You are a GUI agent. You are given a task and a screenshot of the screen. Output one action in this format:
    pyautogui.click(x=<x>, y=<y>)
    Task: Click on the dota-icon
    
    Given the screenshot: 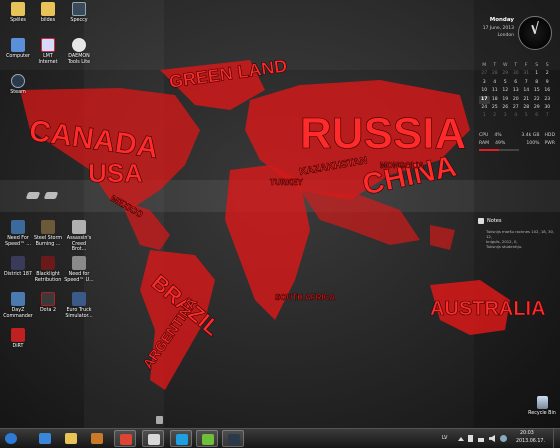 What is the action you would take?
    pyautogui.click(x=48, y=299)
    